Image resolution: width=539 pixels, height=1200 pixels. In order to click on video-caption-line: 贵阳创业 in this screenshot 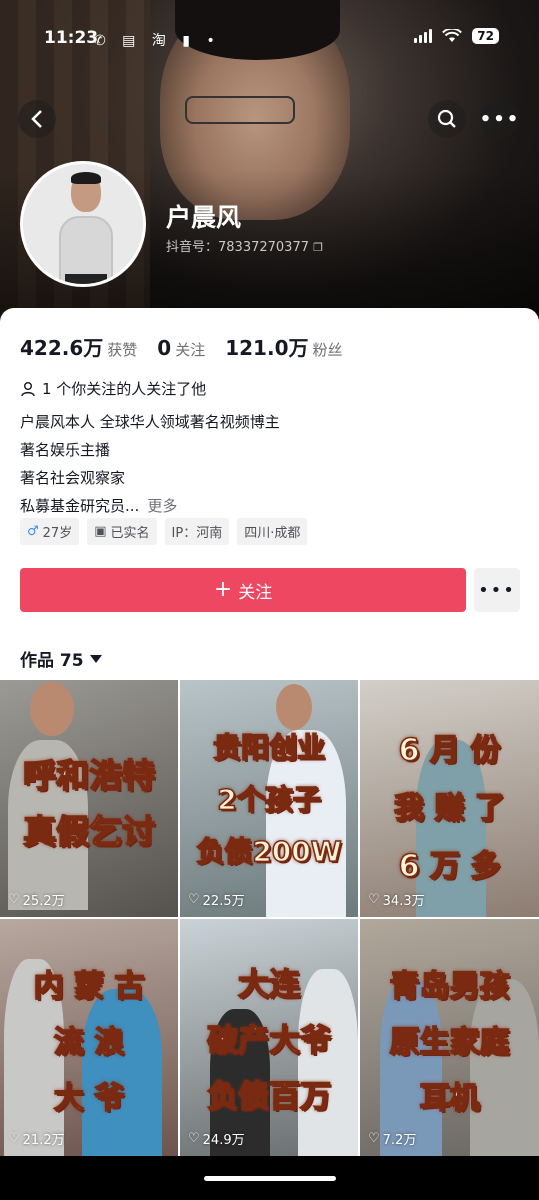, I will do `click(269, 747)`.